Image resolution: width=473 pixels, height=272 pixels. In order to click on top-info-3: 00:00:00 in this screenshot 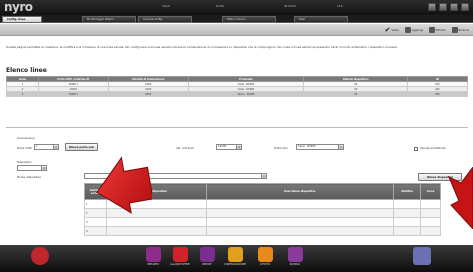, I will do `click(290, 6)`.